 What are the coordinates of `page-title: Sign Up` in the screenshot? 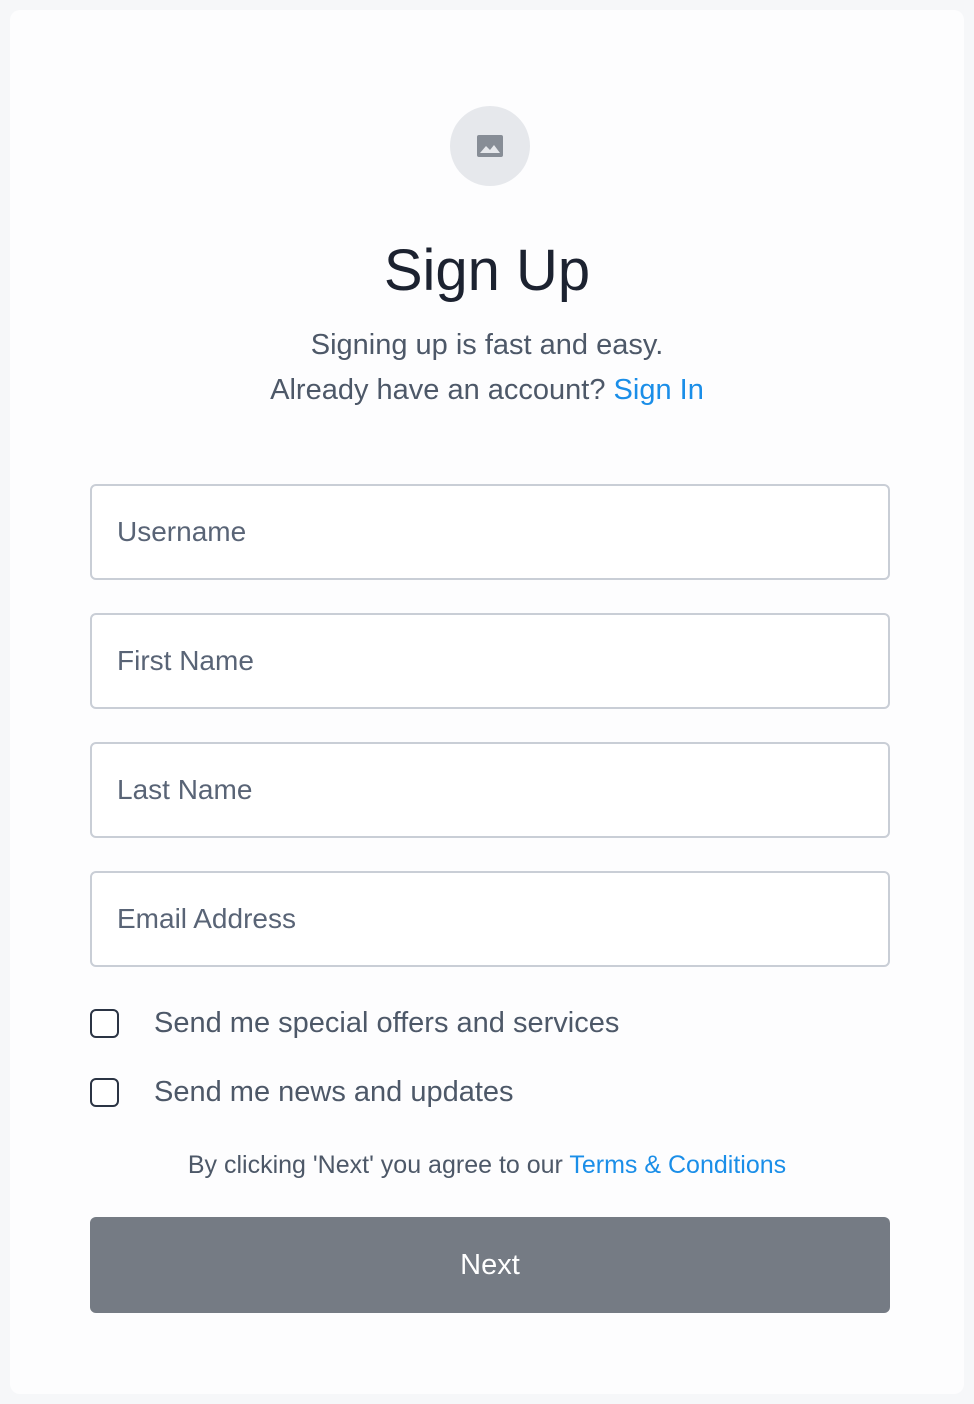 It's located at (487, 270).